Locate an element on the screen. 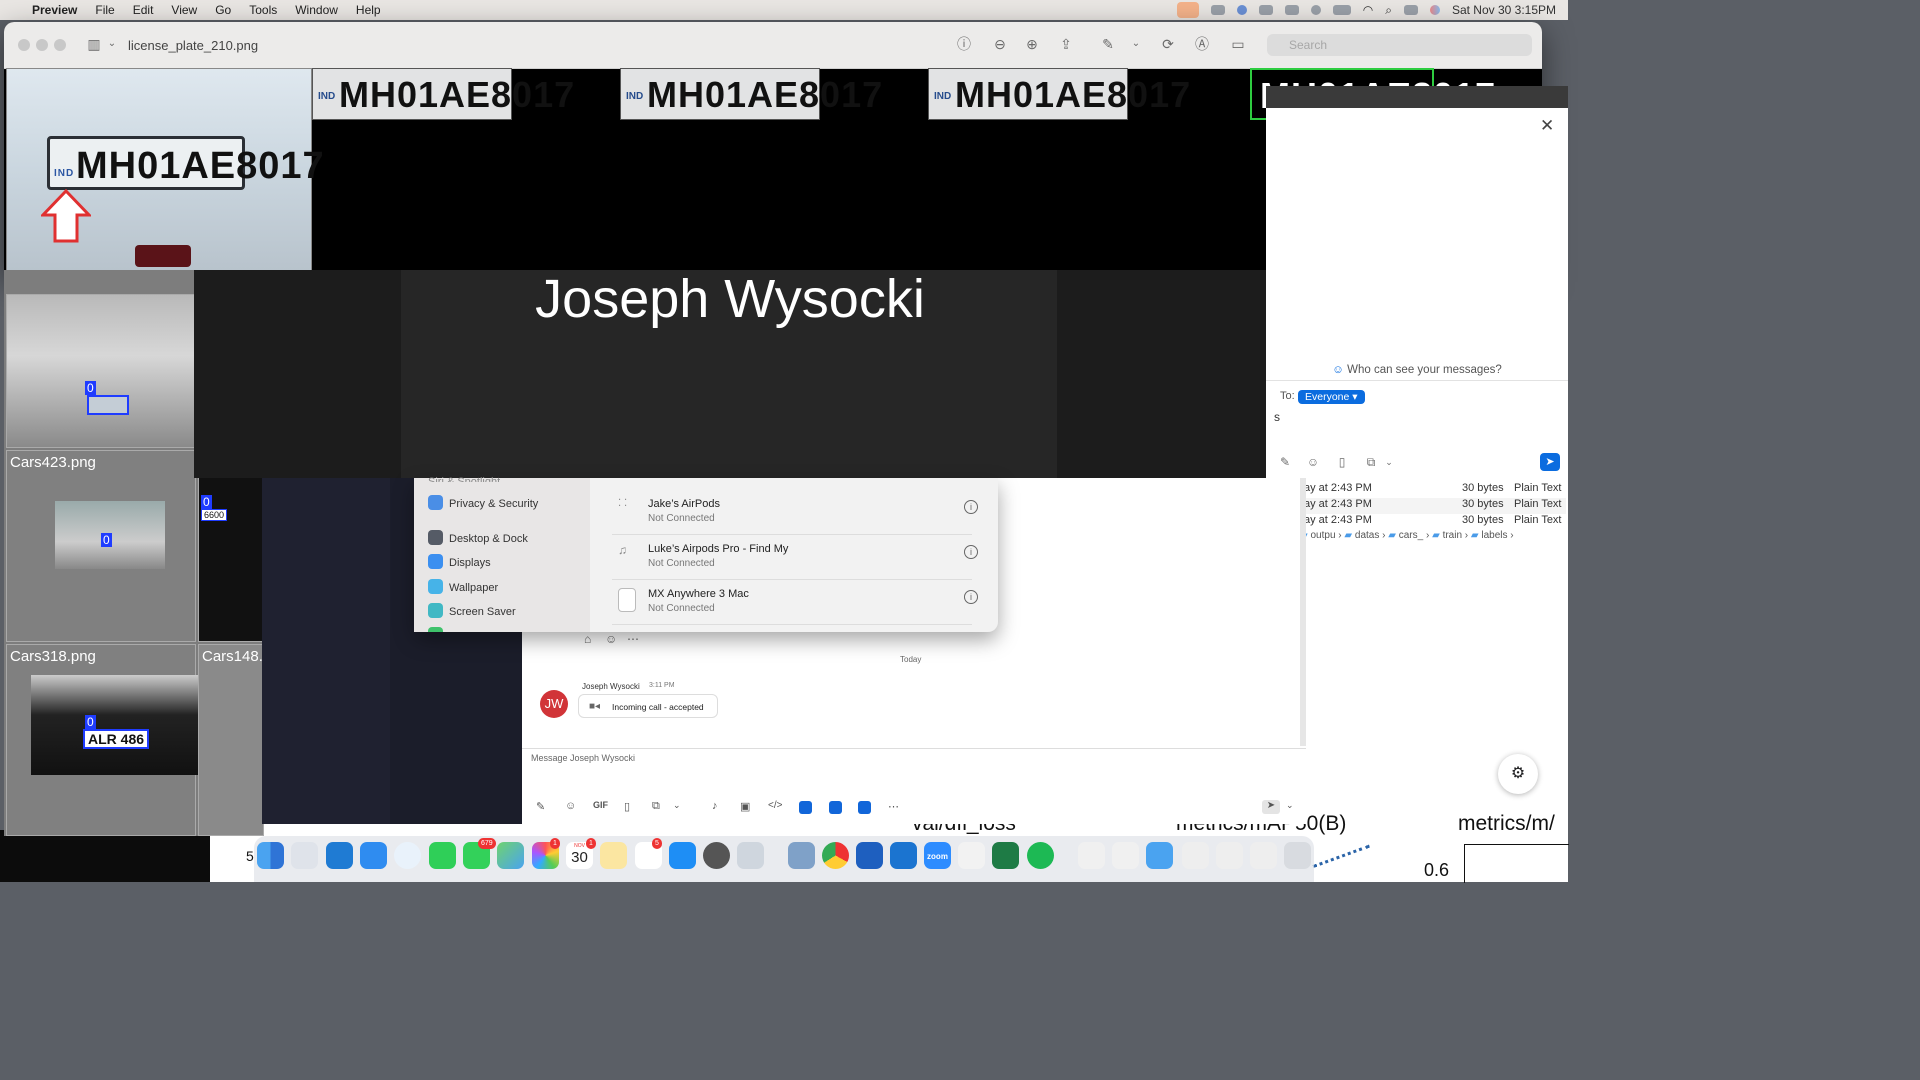 The image size is (1920, 1080). search-input: Search is located at coordinates (1399, 45).